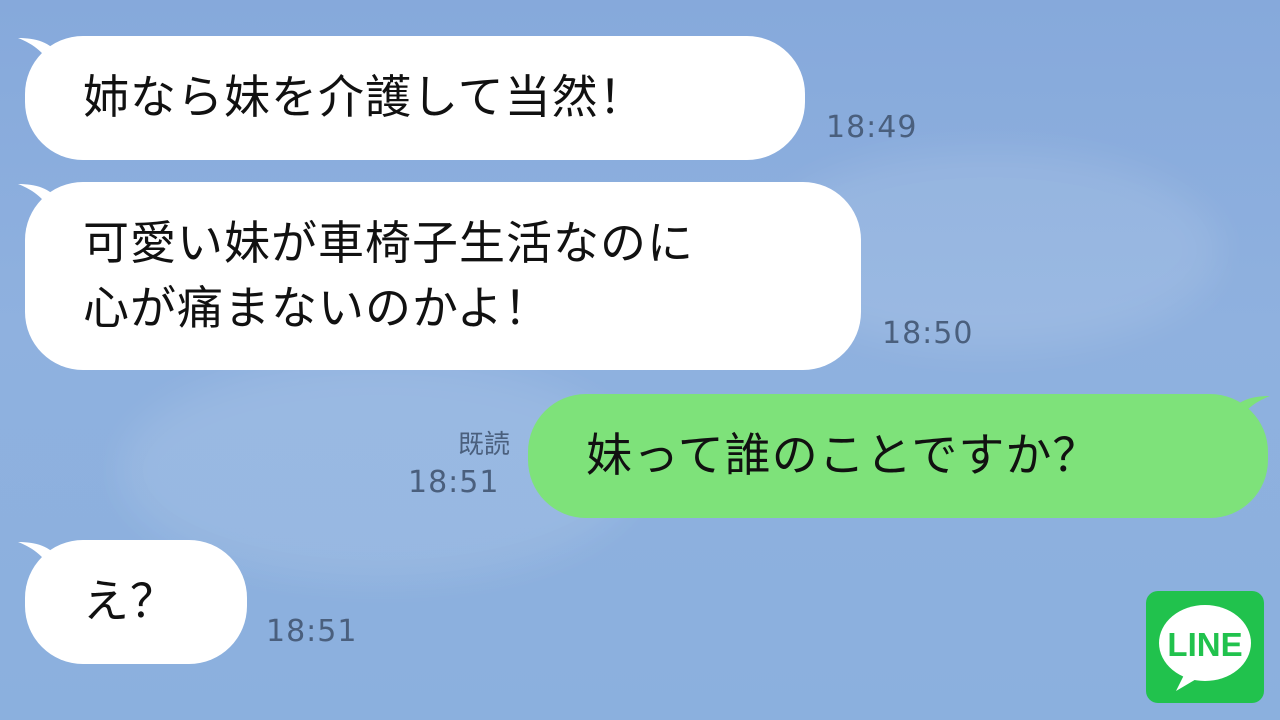  I want to click on message-bubble-incoming: 姉なら妹を介護して当然！, so click(415, 98).